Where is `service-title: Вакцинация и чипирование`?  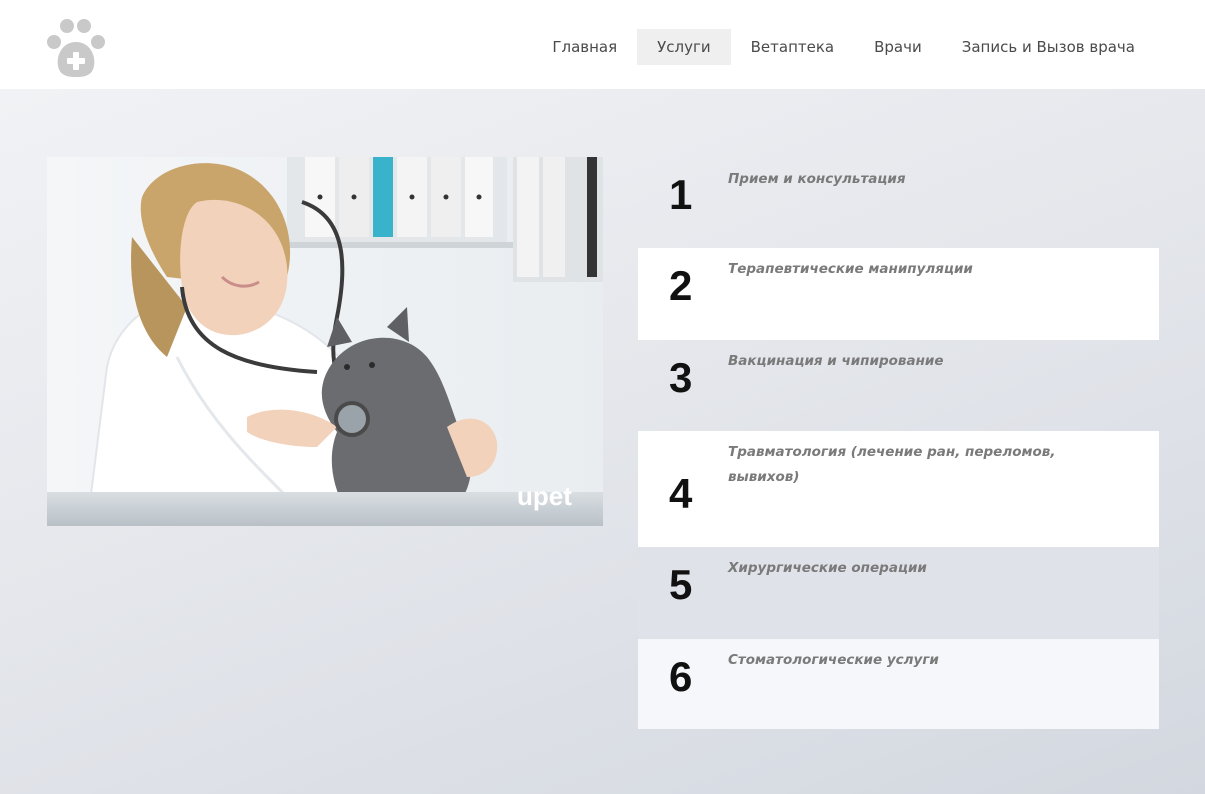 service-title: Вакцинация и чипирование is located at coordinates (836, 361).